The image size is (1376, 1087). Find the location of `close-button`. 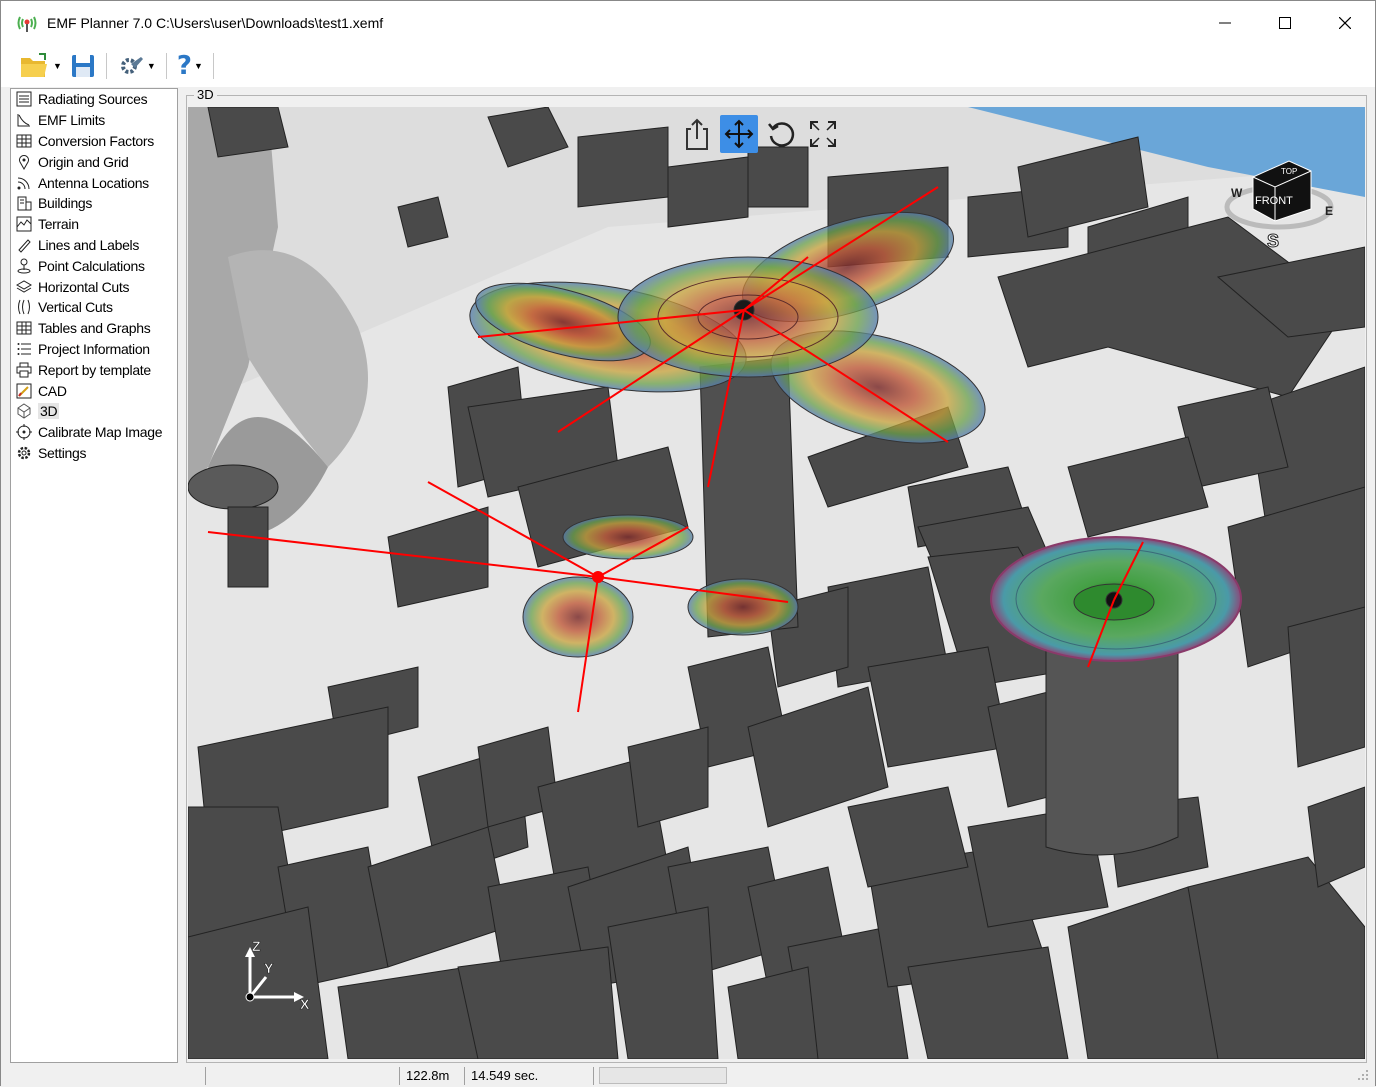

close-button is located at coordinates (1345, 23).